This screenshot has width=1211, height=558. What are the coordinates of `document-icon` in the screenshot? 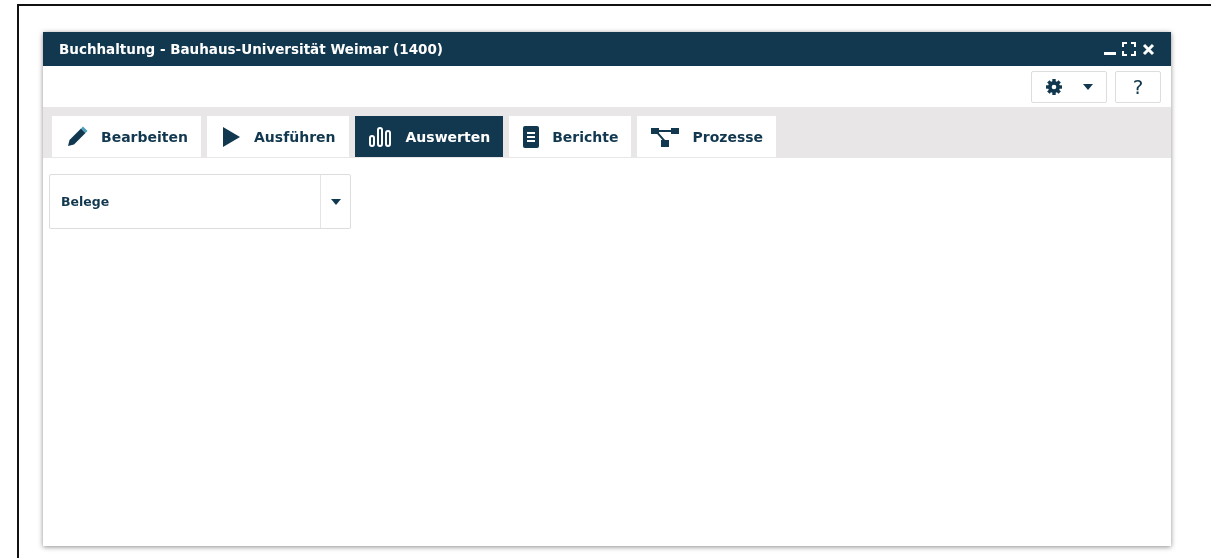 It's located at (531, 136).